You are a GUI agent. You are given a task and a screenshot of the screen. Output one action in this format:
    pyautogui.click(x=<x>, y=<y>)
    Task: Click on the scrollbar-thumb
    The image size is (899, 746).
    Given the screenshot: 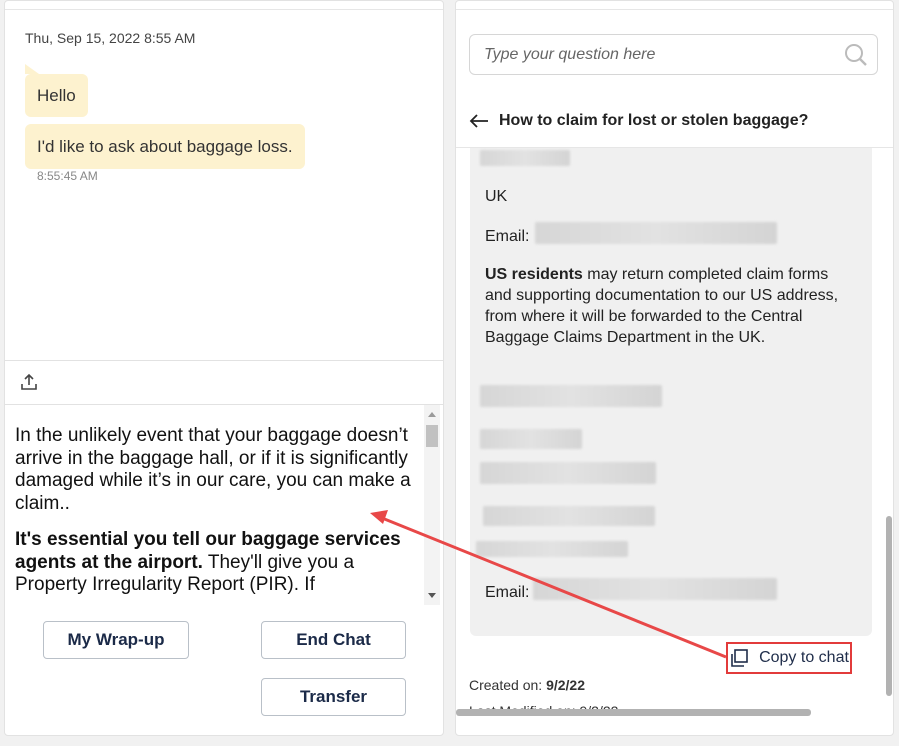 What is the action you would take?
    pyautogui.click(x=432, y=436)
    